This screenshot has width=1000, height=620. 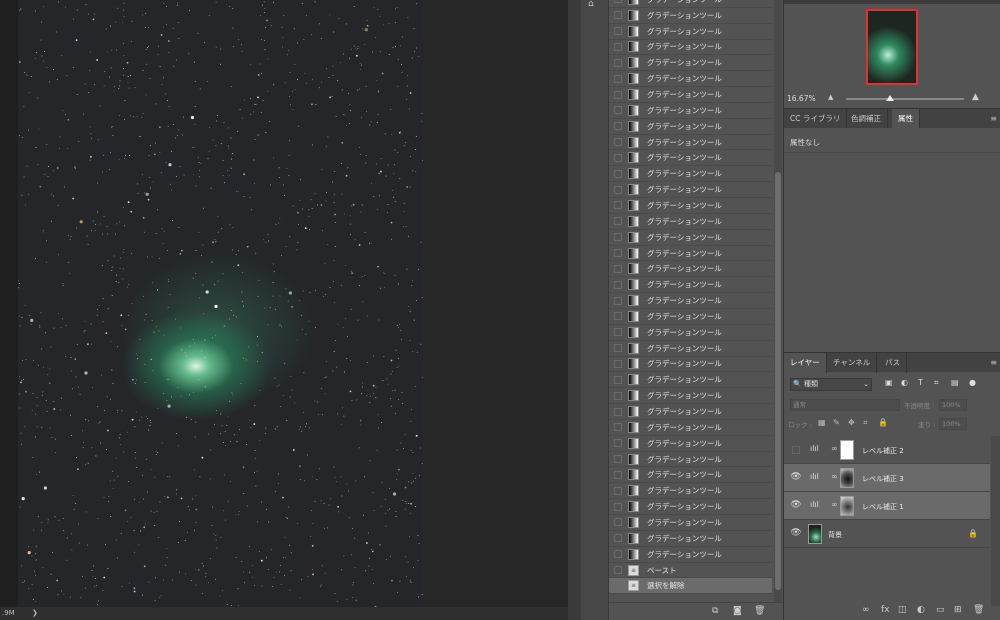 What do you see at coordinates (801, 98) in the screenshot?
I see `zoom-level: 16.67%` at bounding box center [801, 98].